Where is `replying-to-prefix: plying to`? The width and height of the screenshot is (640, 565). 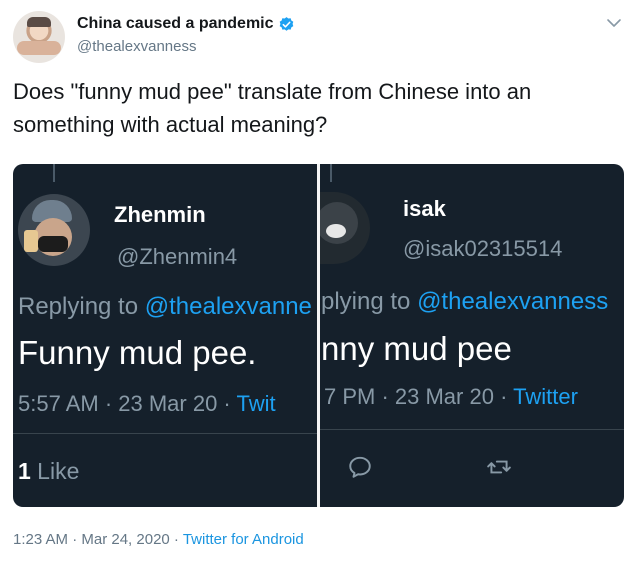
replying-to-prefix: plying to is located at coordinates (369, 301).